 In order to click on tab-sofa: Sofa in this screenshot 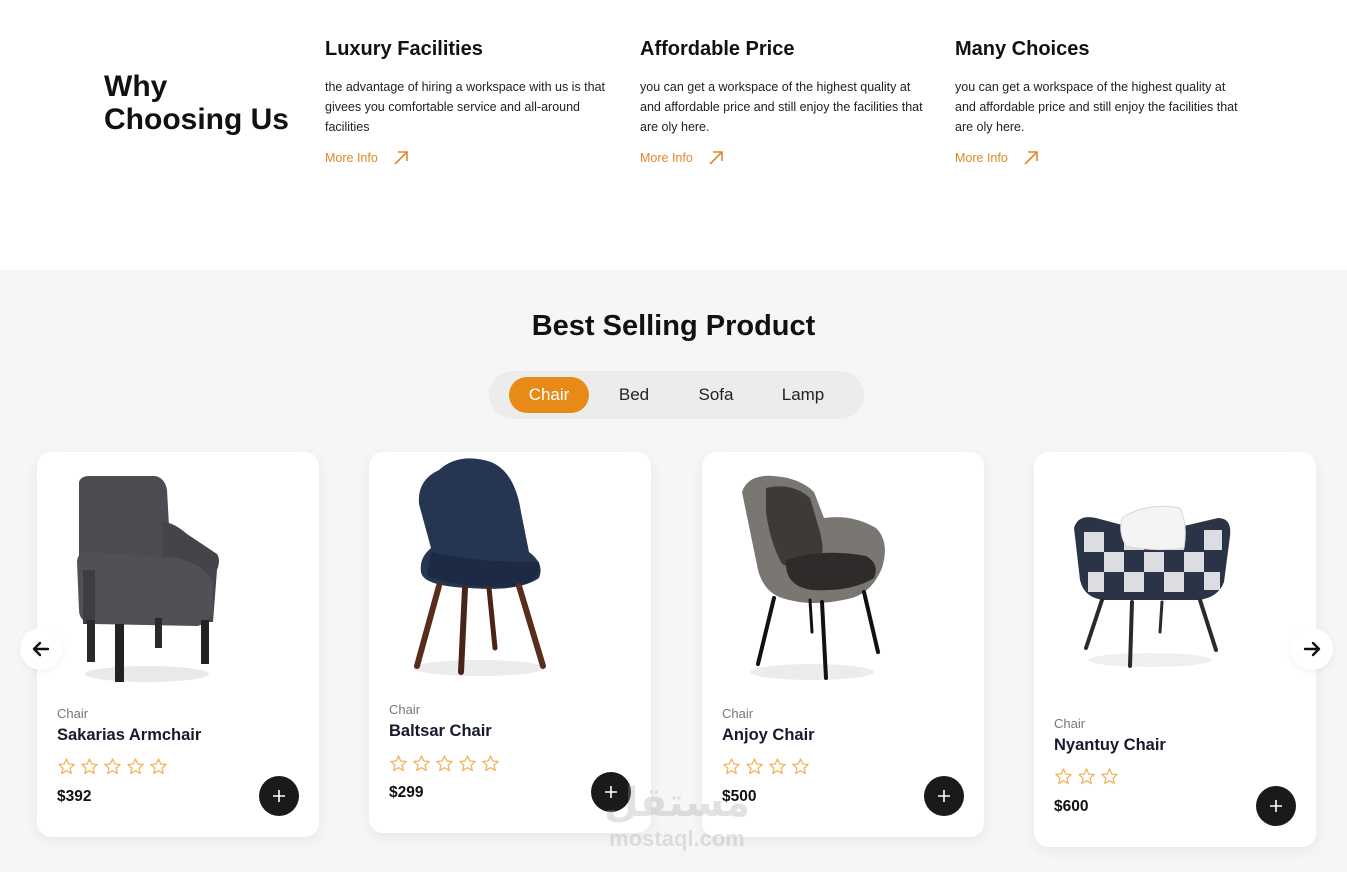, I will do `click(716, 395)`.